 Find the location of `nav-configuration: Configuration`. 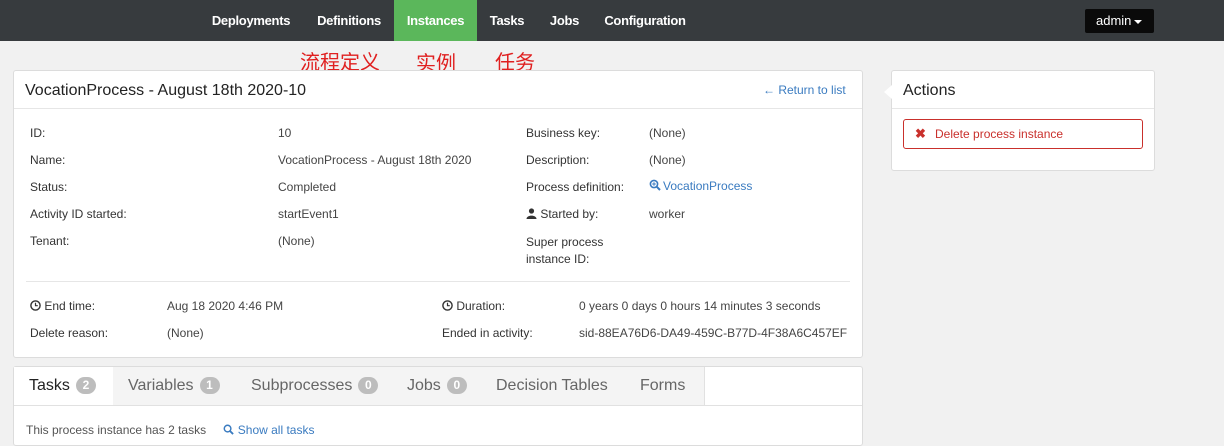

nav-configuration: Configuration is located at coordinates (645, 20).